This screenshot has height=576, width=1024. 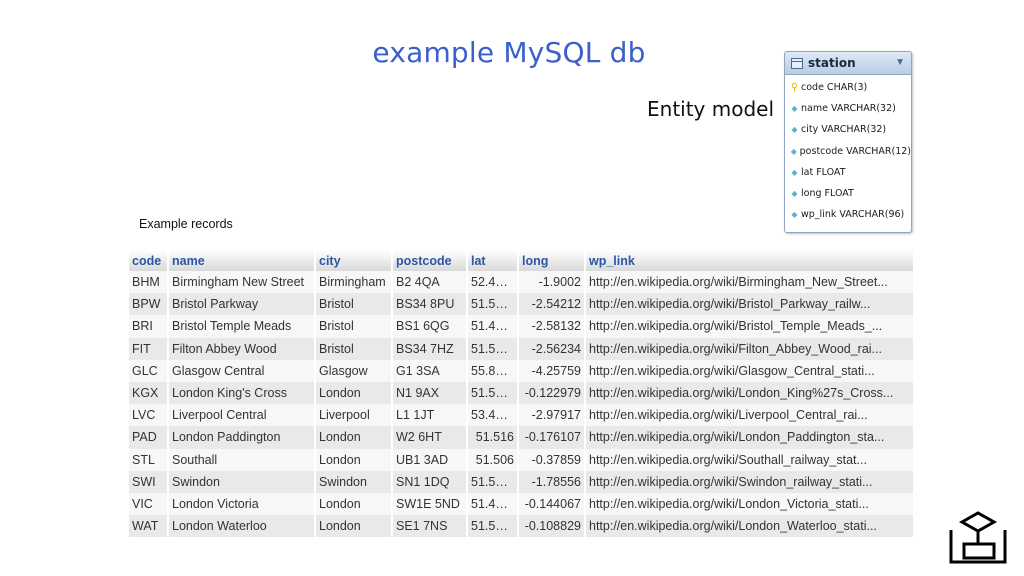 What do you see at coordinates (242, 304) in the screenshot?
I see `cell-name: Bristol Parkway` at bounding box center [242, 304].